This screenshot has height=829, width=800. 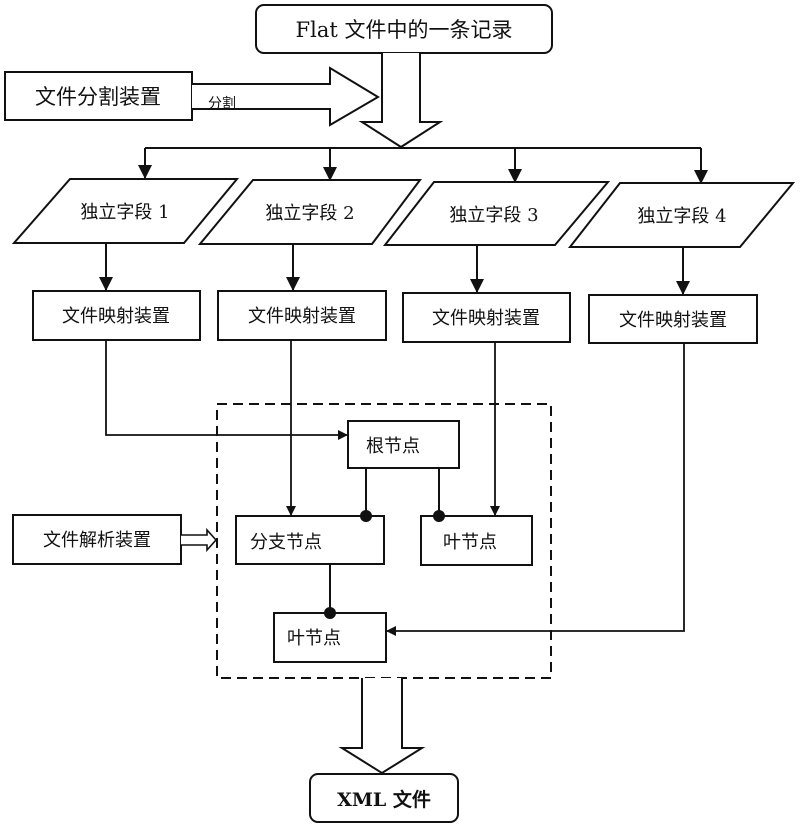 What do you see at coordinates (393, 446) in the screenshot?
I see `root-label: 根节点` at bounding box center [393, 446].